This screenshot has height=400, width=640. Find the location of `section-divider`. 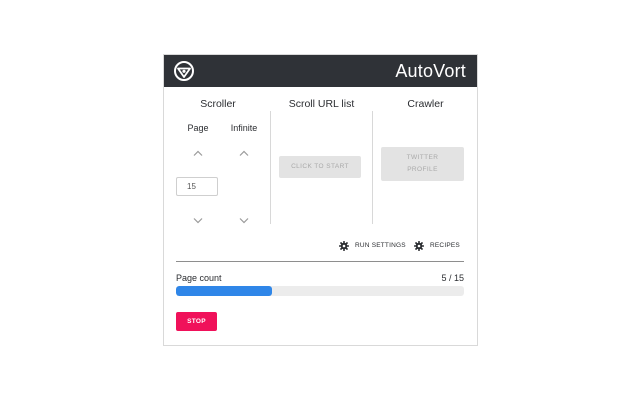

section-divider is located at coordinates (320, 261).